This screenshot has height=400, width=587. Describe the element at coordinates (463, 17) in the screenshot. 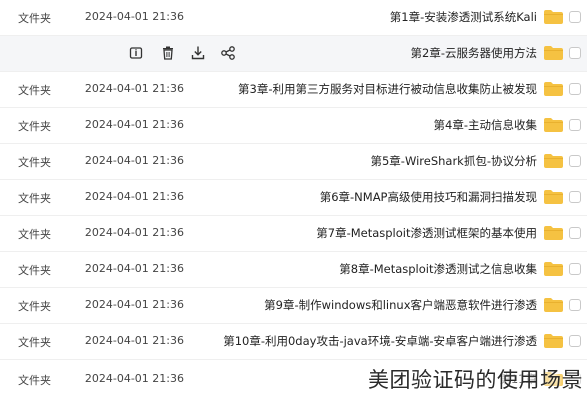

I see `item-name: 第1章-安装渗透测试系统Kali` at that location.